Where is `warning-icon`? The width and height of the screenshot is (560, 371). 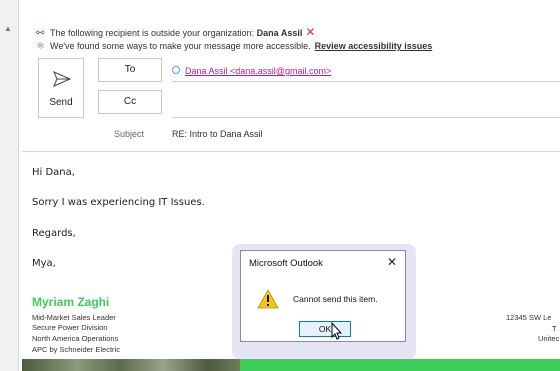 warning-icon is located at coordinates (268, 299).